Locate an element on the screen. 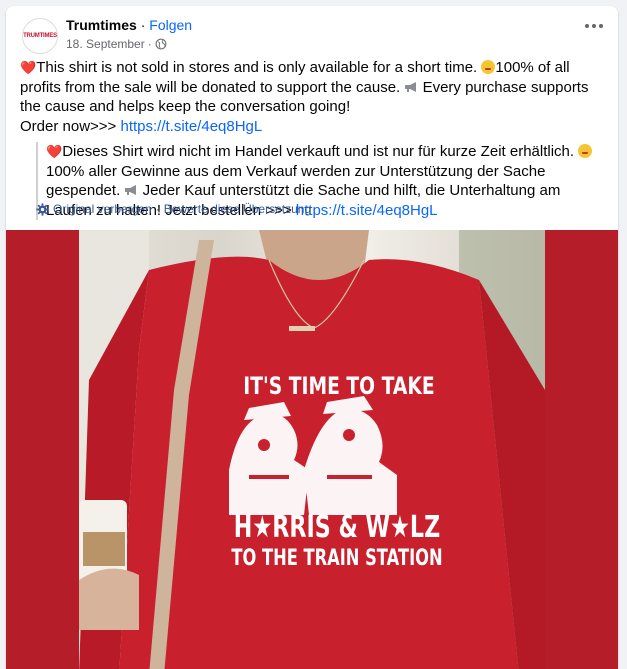 This screenshot has height=669, width=627. post-meta-line: 18. September · is located at coordinates (116, 44).